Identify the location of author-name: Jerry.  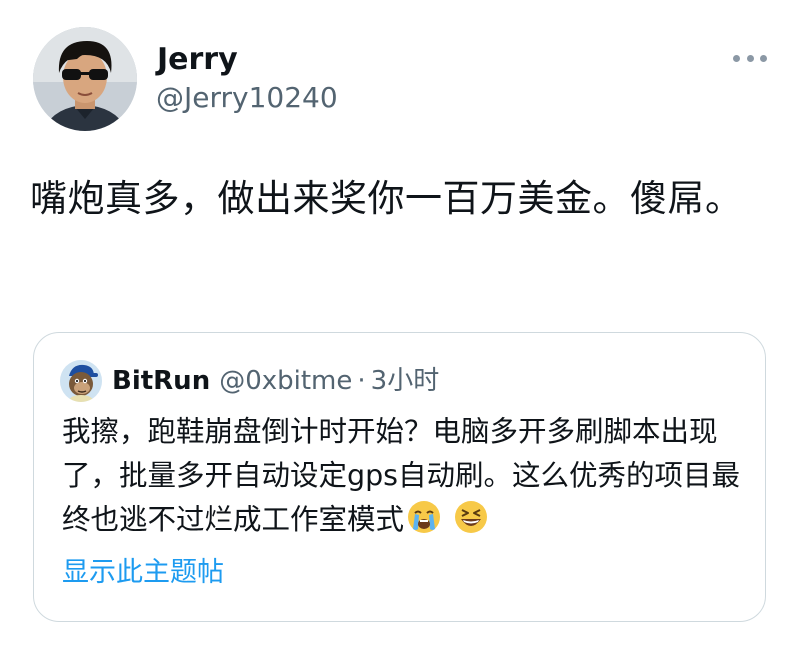
(197, 60).